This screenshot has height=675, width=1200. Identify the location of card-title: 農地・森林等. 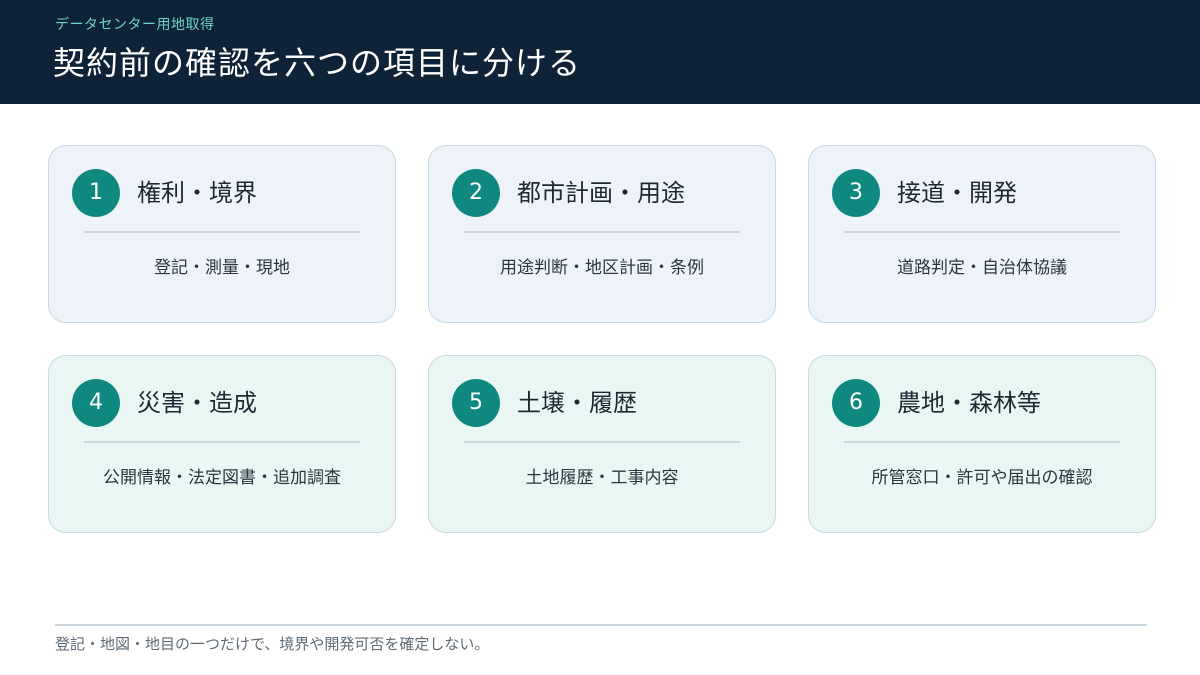
(969, 403).